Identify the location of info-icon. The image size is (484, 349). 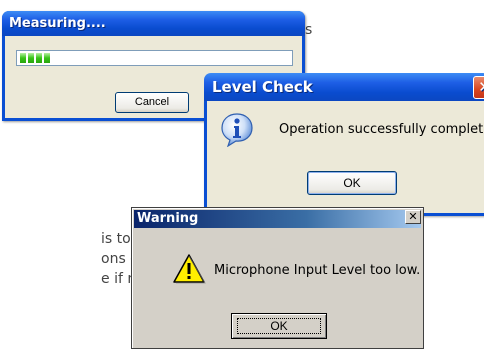
(237, 130).